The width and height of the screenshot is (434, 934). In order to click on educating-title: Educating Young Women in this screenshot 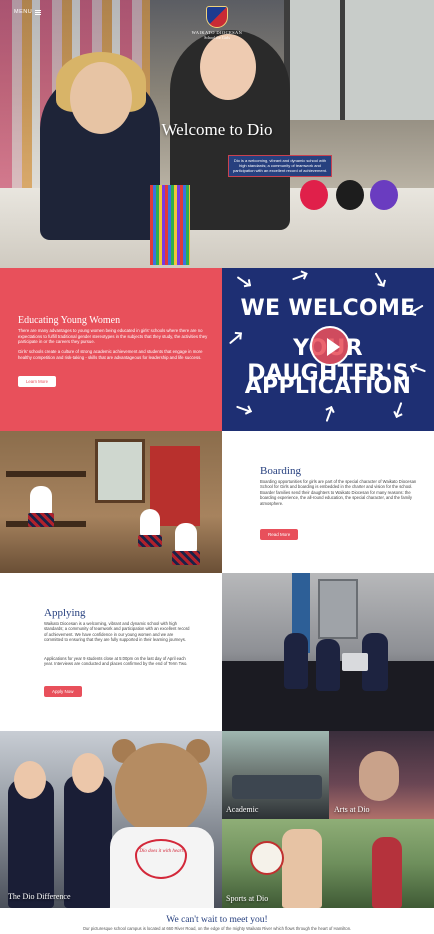, I will do `click(69, 320)`.